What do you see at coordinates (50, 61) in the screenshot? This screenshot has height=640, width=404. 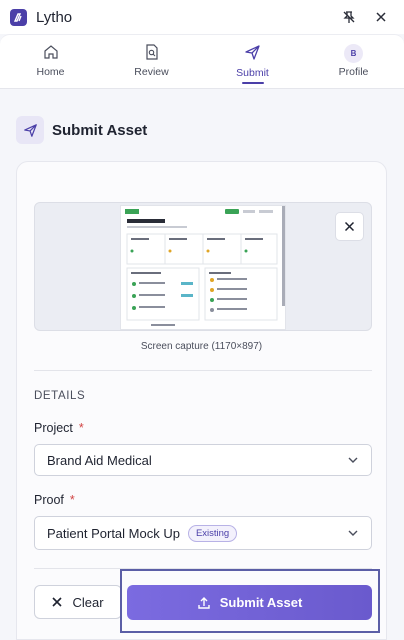 I see `tab-home: Home` at bounding box center [50, 61].